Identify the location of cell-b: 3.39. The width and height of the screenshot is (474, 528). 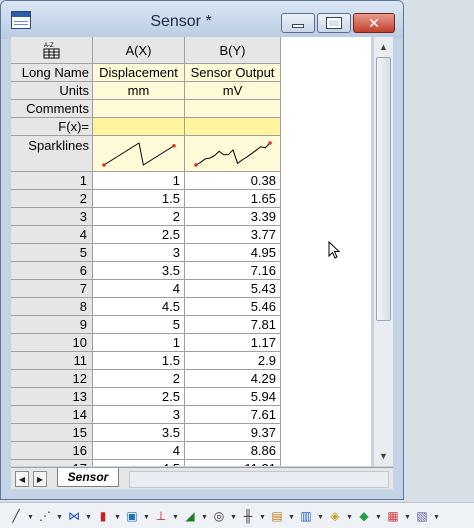
(233, 217).